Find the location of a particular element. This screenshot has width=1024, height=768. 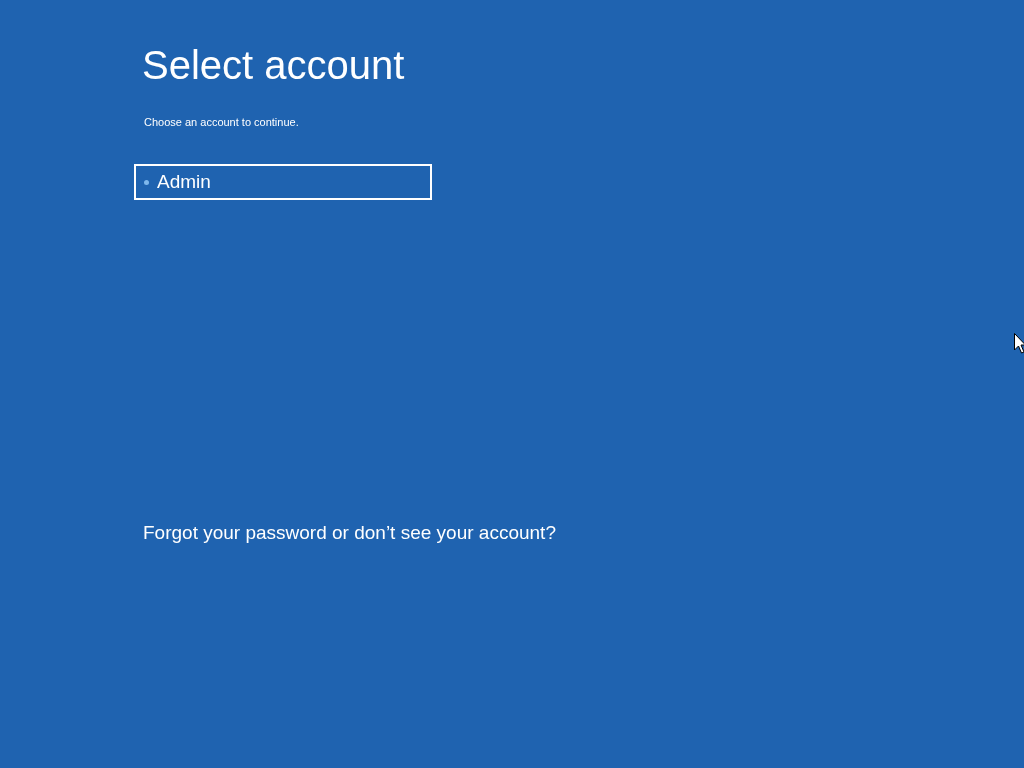

page-title: Select account is located at coordinates (273, 65).